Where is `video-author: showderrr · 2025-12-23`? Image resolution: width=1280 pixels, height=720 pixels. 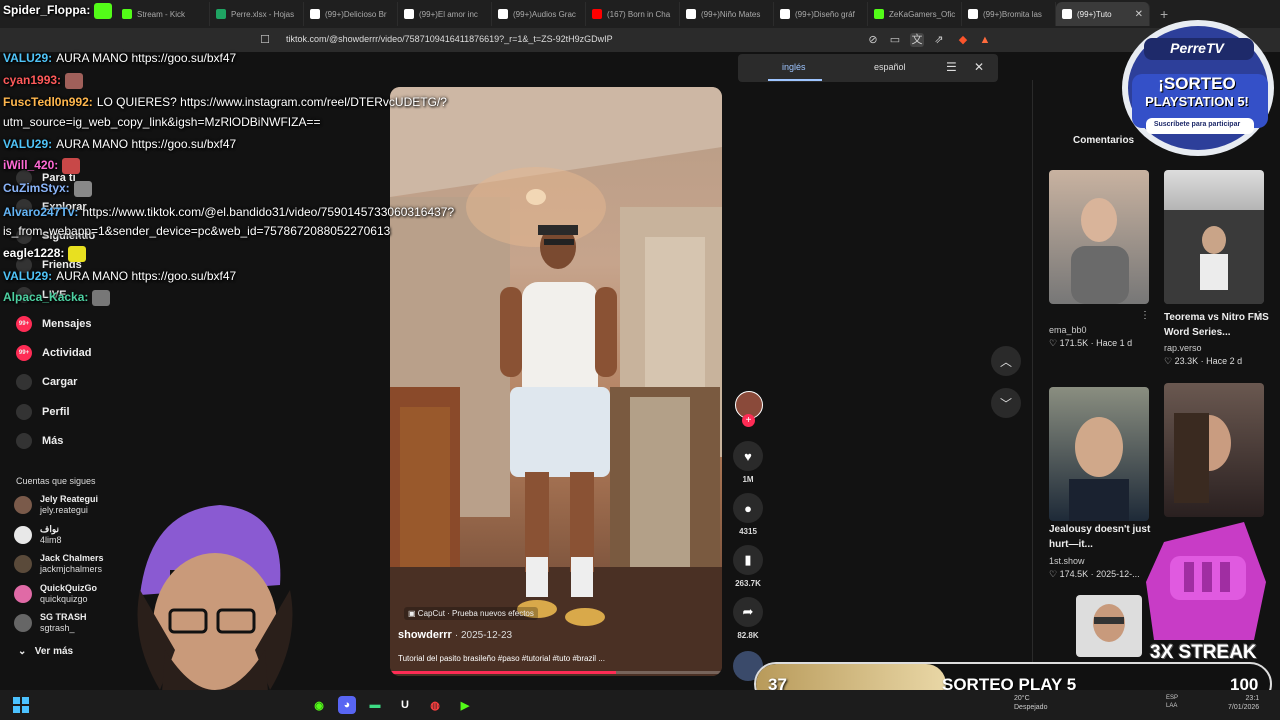
video-author: showderrr · 2025-12-23 is located at coordinates (455, 635).